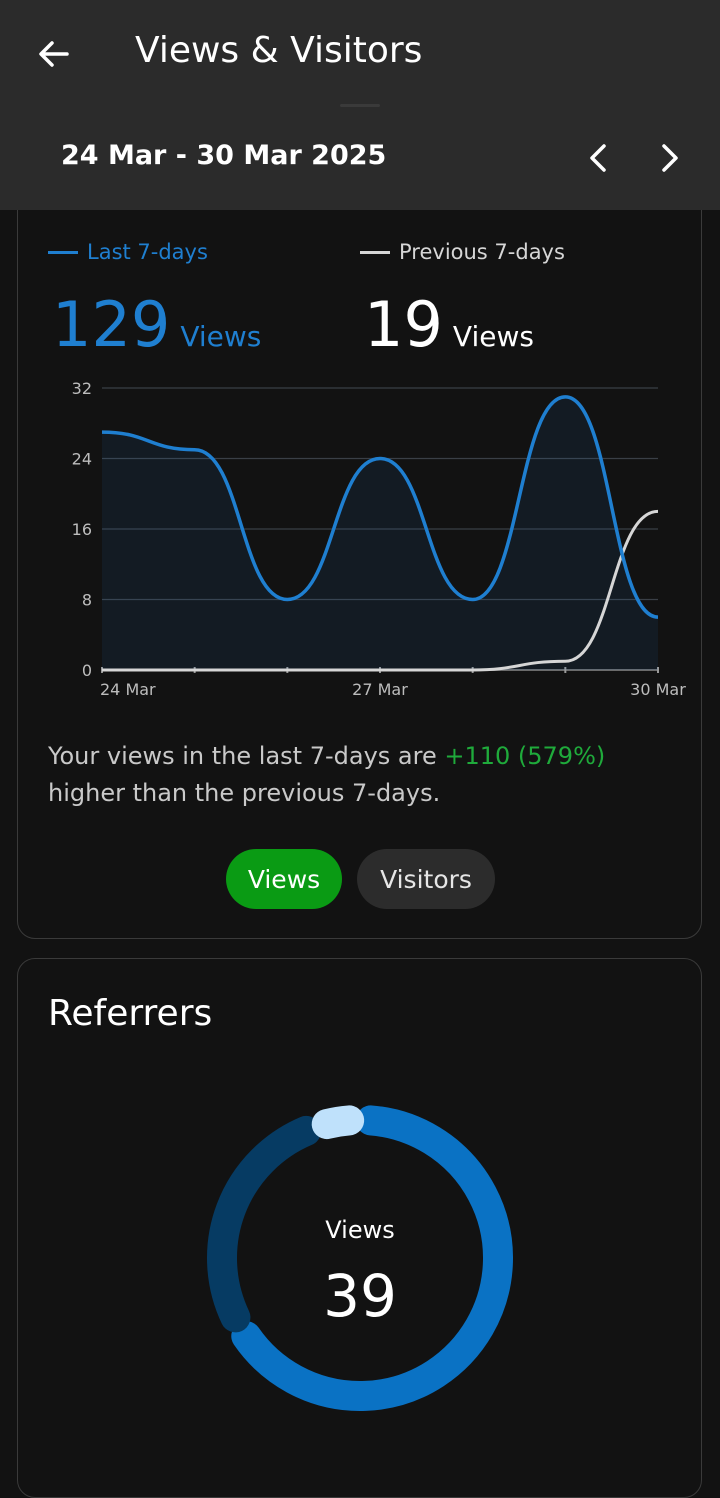 Image resolution: width=720 pixels, height=1498 pixels. I want to click on views-toggle-button: Views, so click(284, 879).